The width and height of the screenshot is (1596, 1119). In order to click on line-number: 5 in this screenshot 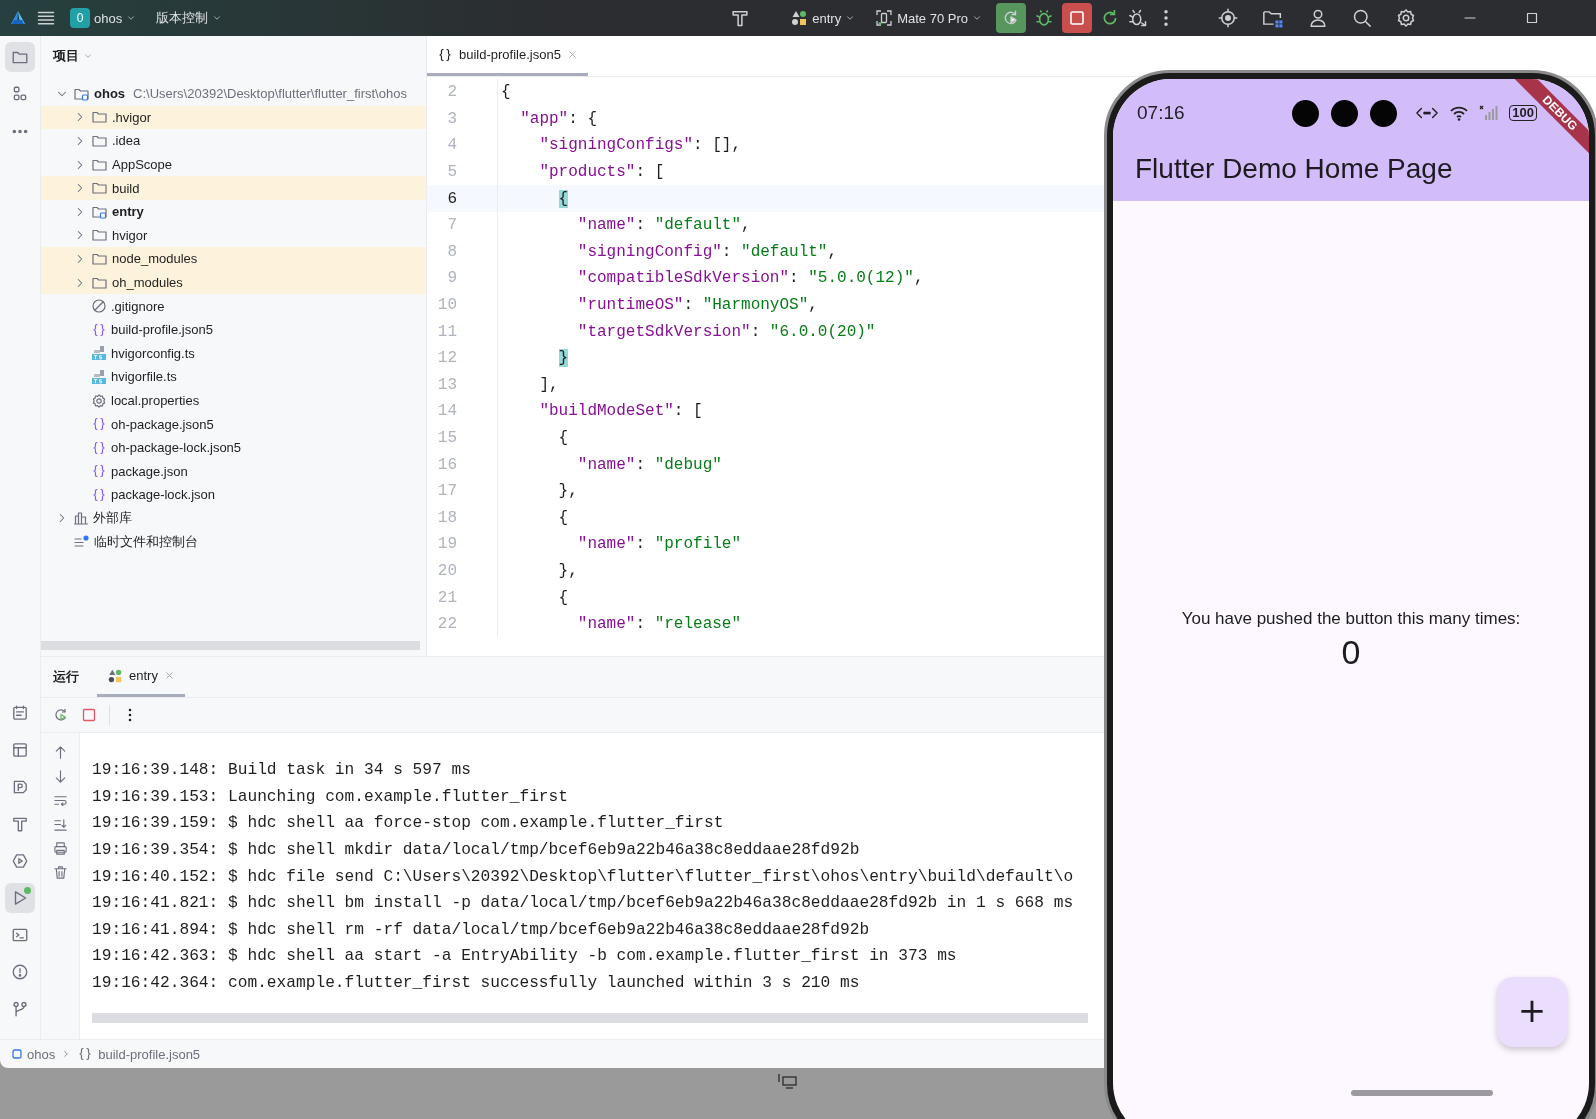, I will do `click(451, 172)`.